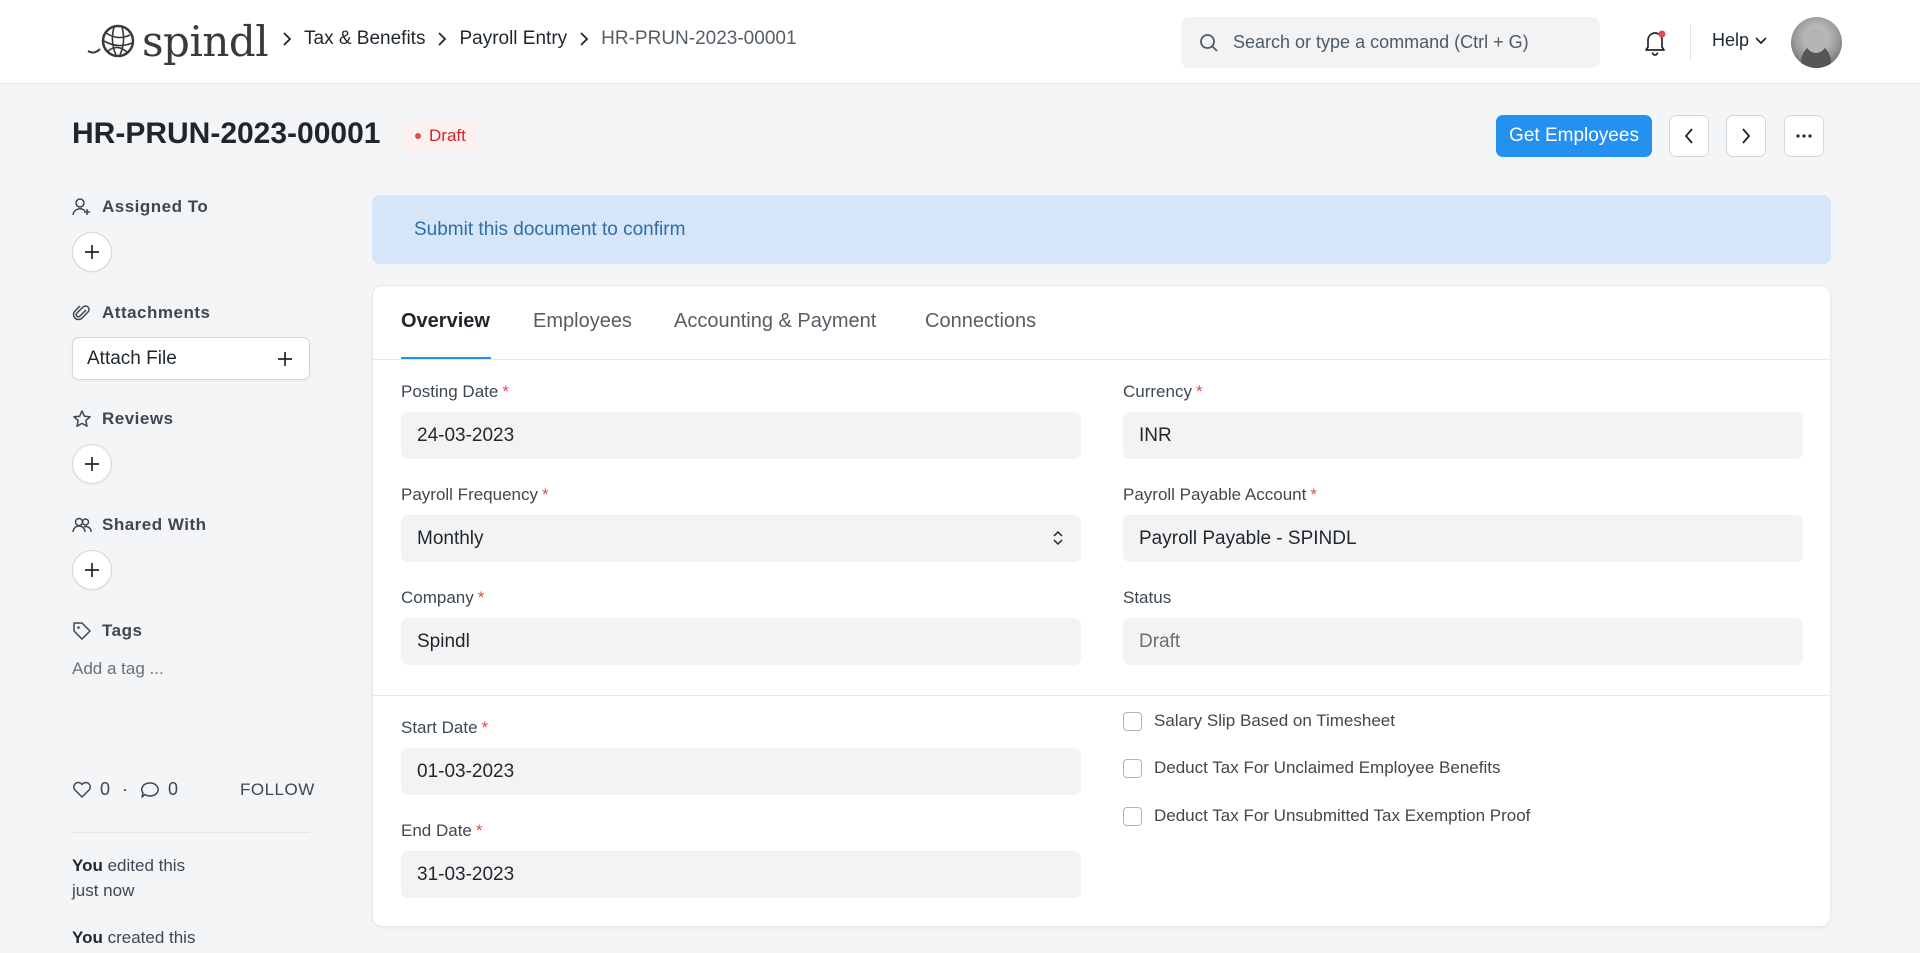 This screenshot has width=1920, height=953. Describe the element at coordinates (1739, 40) in the screenshot. I see `help-dropdown: Help` at that location.